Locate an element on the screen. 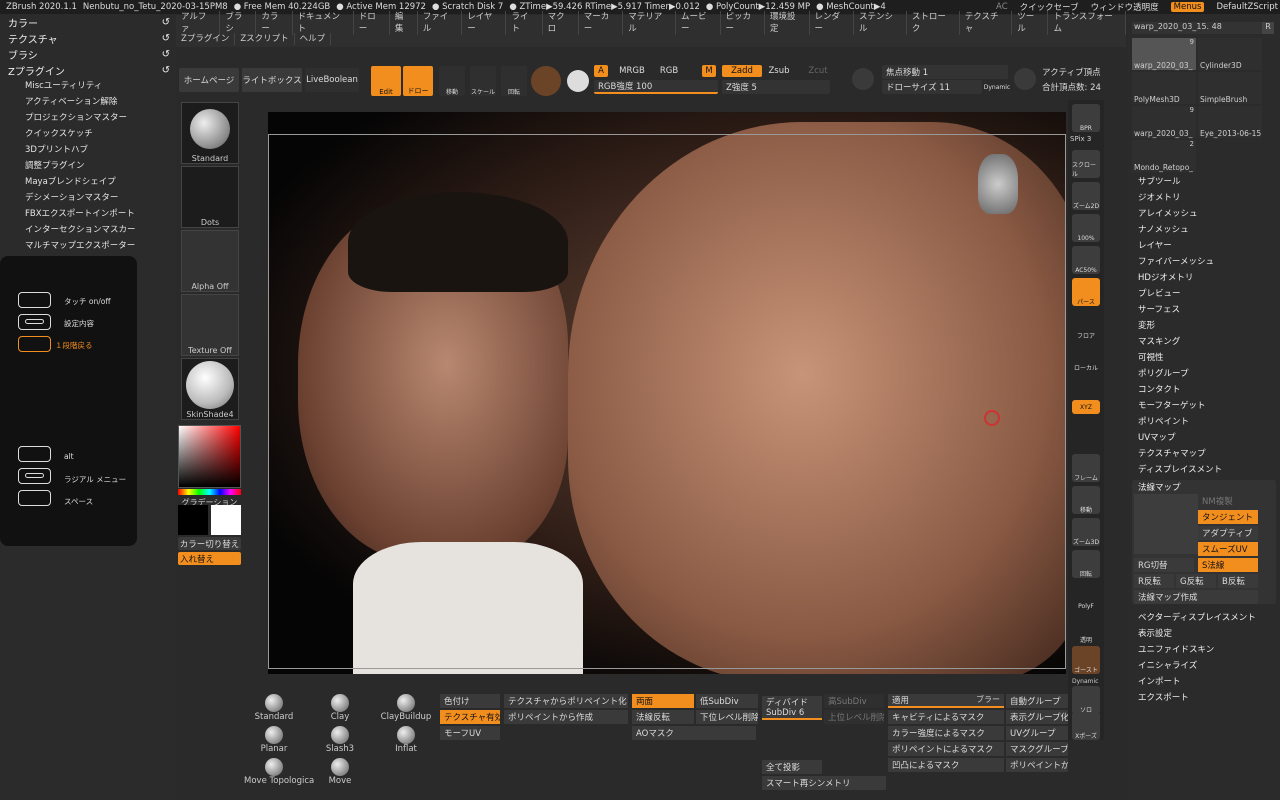  tool-menu-item: ポリグループ is located at coordinates (1204, 374).